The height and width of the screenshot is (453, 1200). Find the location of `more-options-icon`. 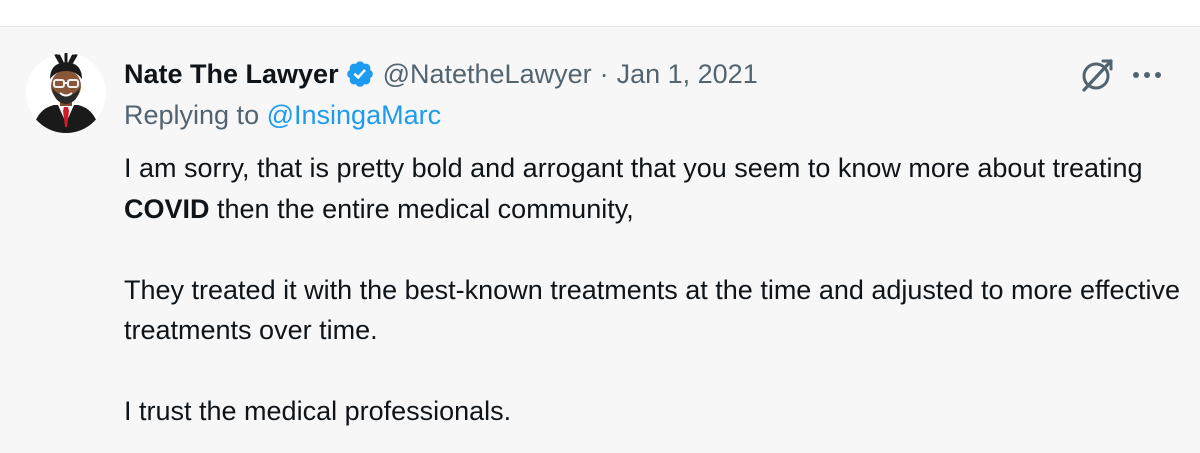

more-options-icon is located at coordinates (1147, 75).